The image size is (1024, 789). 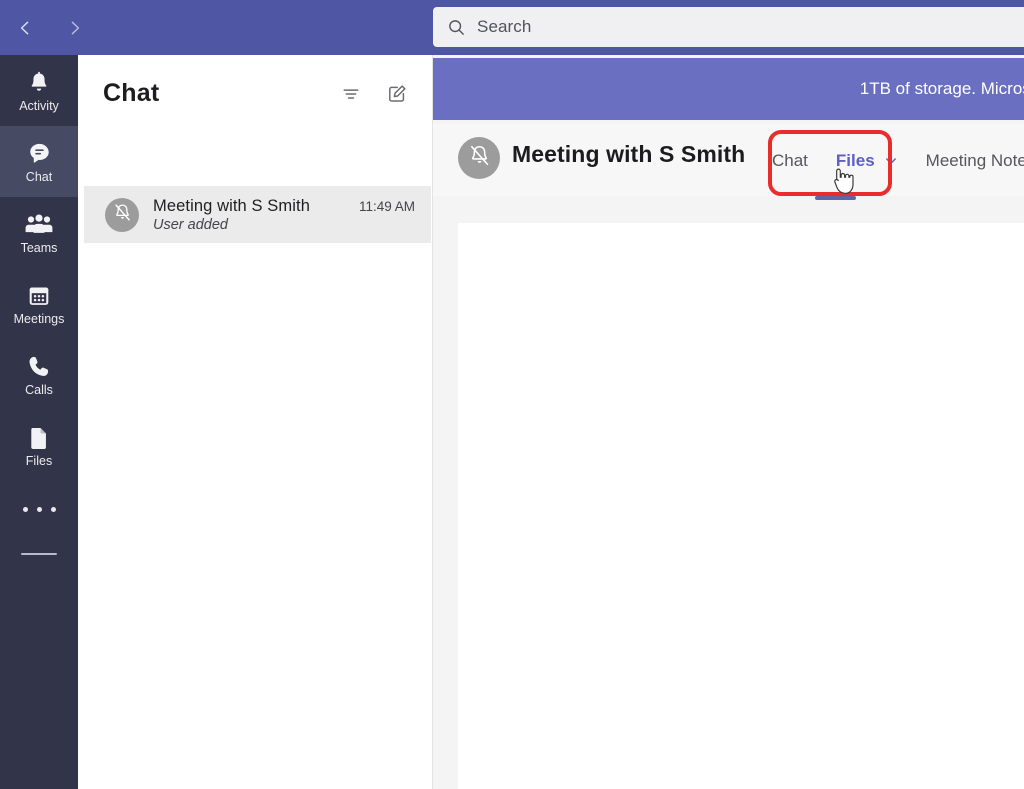 I want to click on filter-icon, so click(x=351, y=96).